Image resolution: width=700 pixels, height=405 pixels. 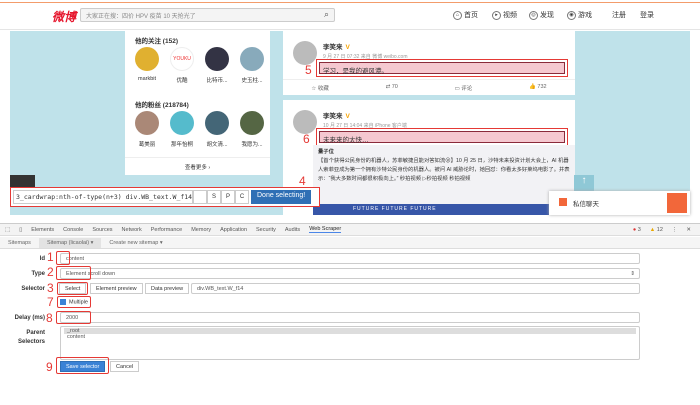 What do you see at coordinates (319, 88) in the screenshot?
I see `favorite-button: ☆ 收藏` at bounding box center [319, 88].